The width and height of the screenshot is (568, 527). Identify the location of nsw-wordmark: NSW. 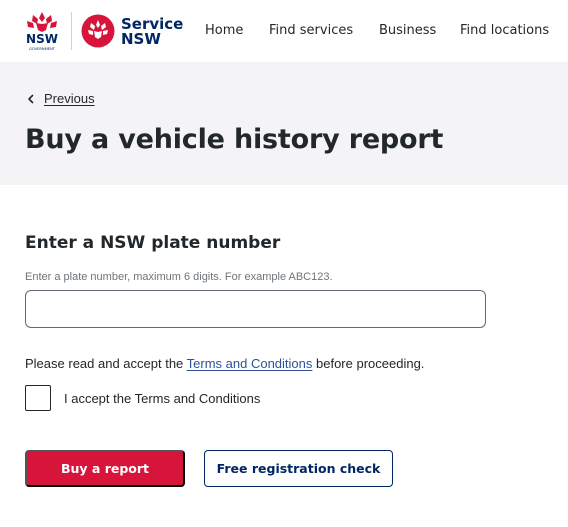
(42, 39).